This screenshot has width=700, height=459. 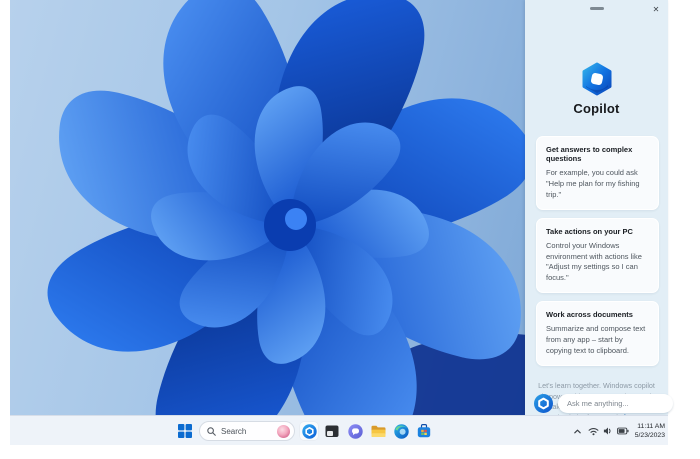 I want to click on card-title: Take actions on your PC, so click(x=589, y=231).